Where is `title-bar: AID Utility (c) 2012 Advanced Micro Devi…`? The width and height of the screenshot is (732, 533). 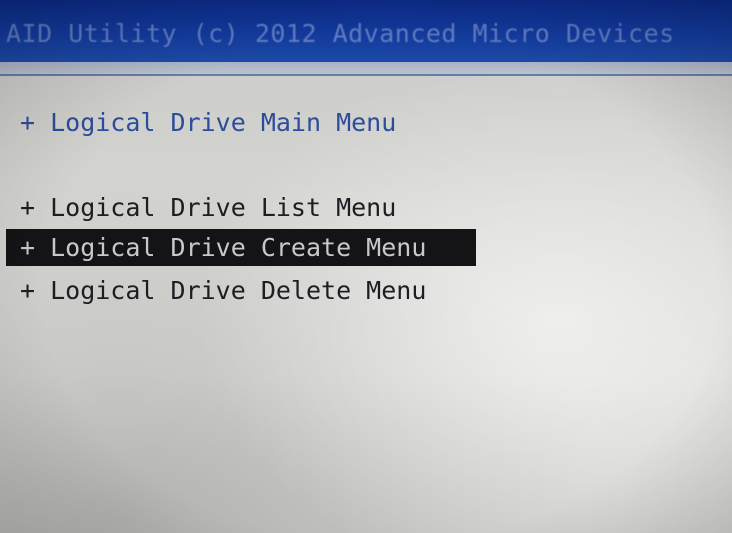 title-bar: AID Utility (c) 2012 Advanced Micro Devi… is located at coordinates (366, 31).